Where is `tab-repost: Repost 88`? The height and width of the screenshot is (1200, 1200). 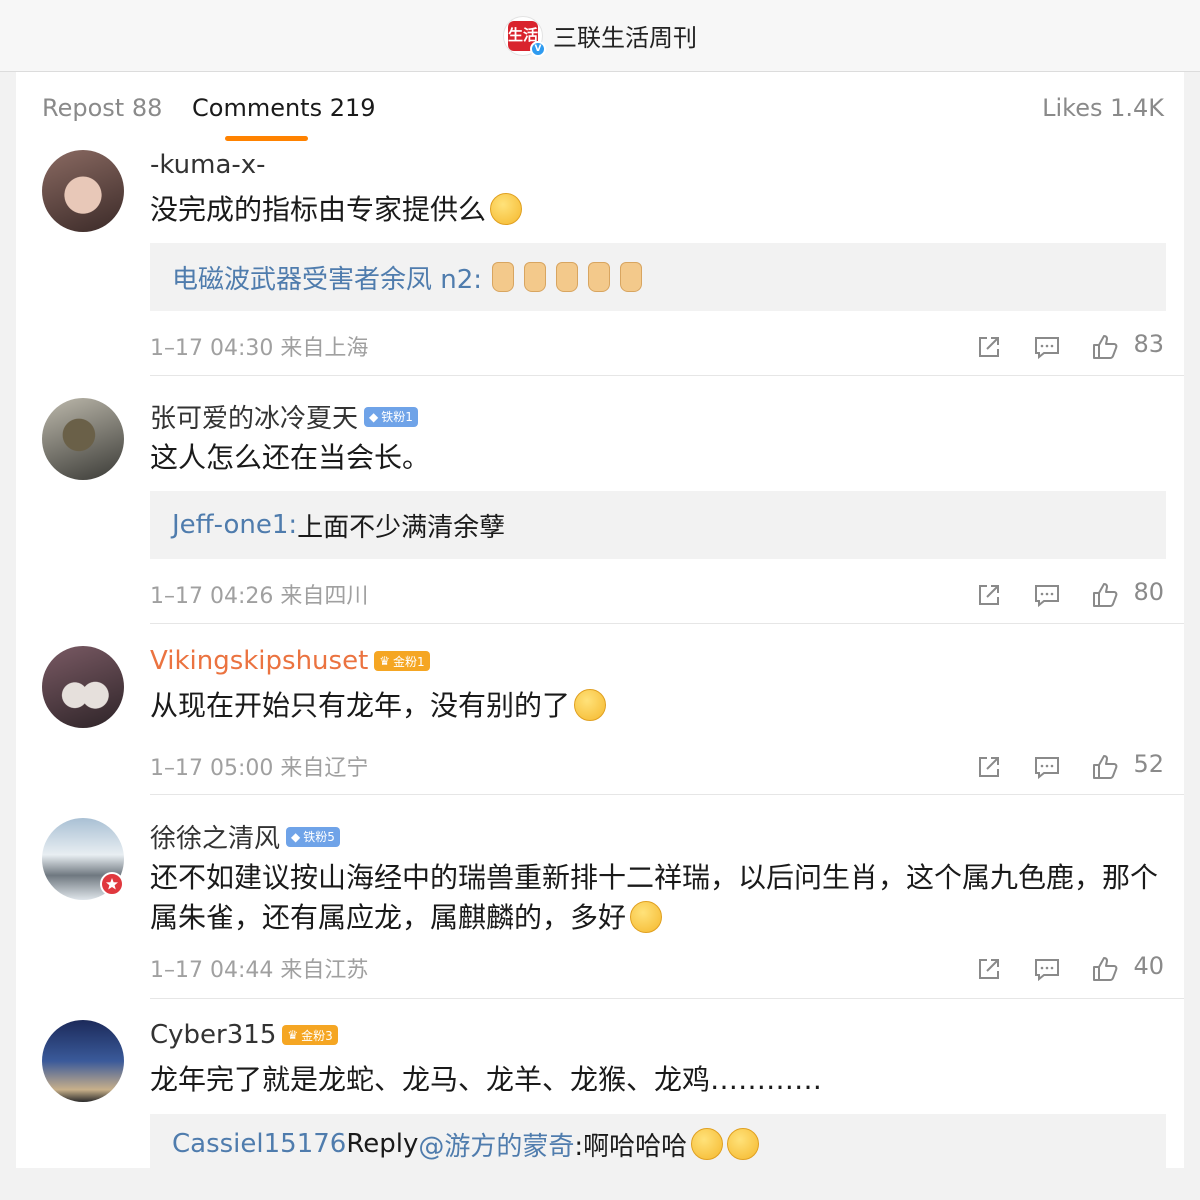
tab-repost: Repost 88 is located at coordinates (102, 108).